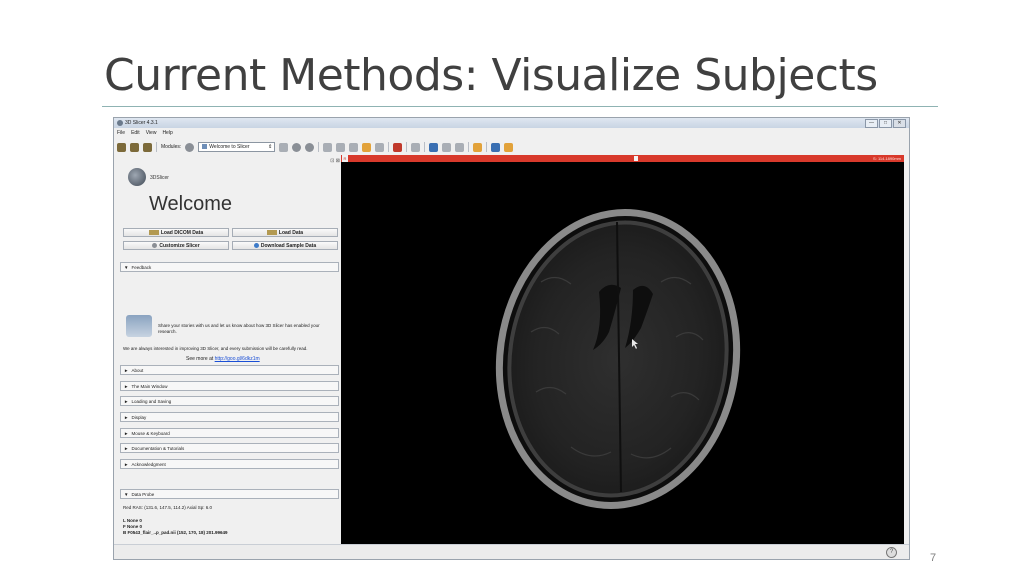 This screenshot has width=1024, height=576. I want to click on window-title: 3D Slicer 4.3.1, so click(141, 123).